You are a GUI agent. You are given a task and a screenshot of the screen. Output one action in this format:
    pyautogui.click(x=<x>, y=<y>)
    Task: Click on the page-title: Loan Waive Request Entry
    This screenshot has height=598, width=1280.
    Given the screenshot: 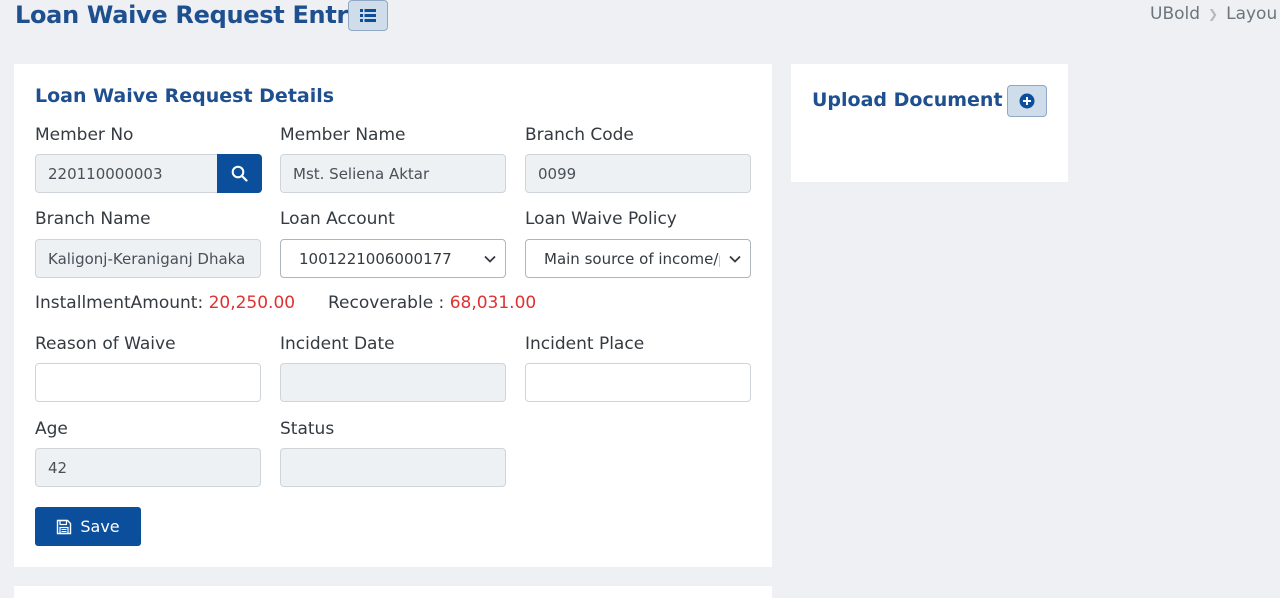 What is the action you would take?
    pyautogui.click(x=189, y=15)
    